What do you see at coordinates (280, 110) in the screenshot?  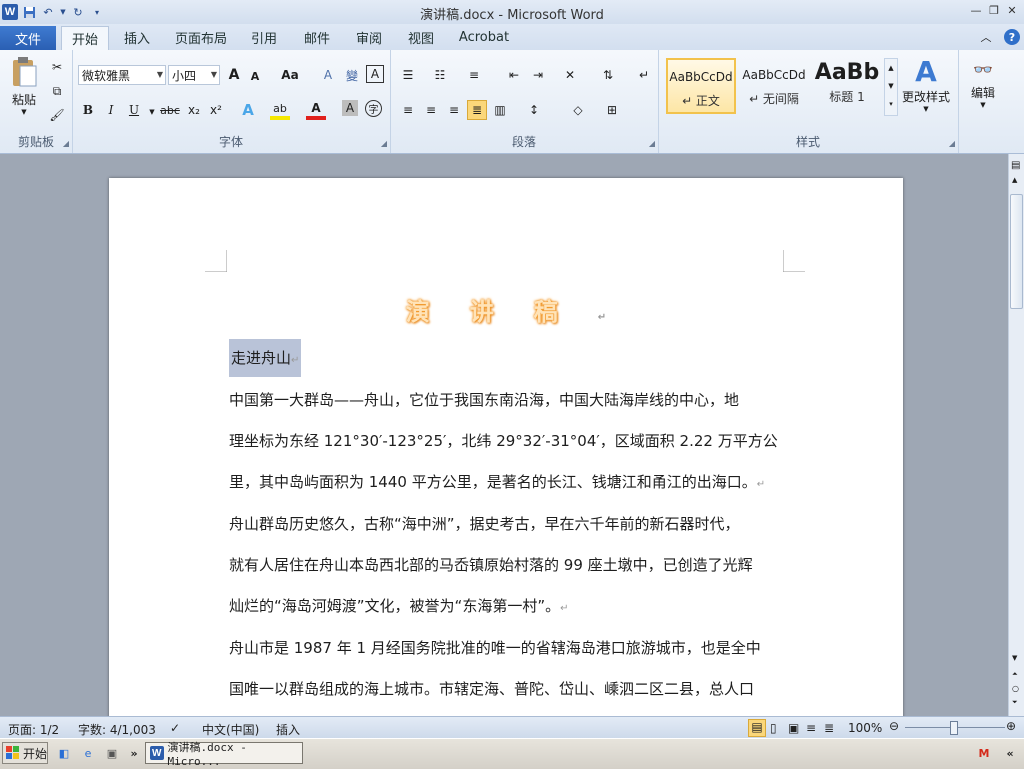 I see `highlight-icon: ab` at bounding box center [280, 110].